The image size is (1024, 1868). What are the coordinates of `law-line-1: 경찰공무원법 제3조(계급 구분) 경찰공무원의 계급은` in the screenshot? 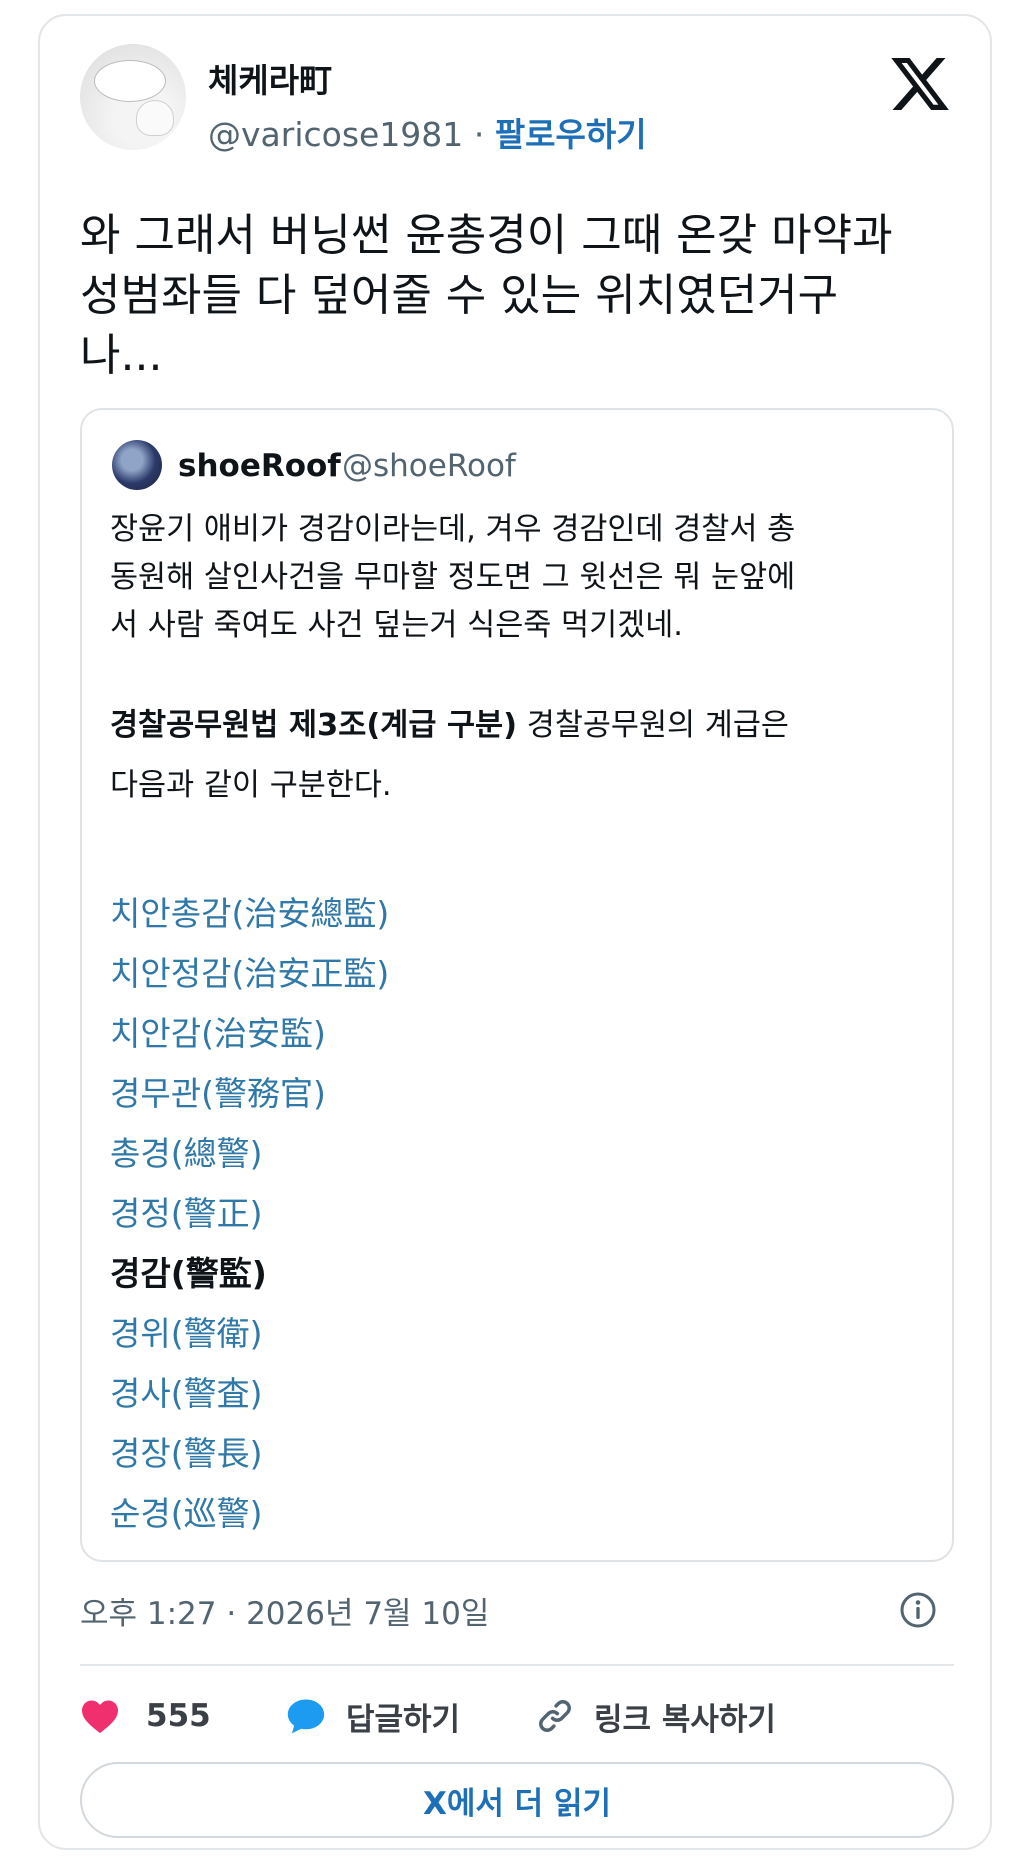 It's located at (520, 726).